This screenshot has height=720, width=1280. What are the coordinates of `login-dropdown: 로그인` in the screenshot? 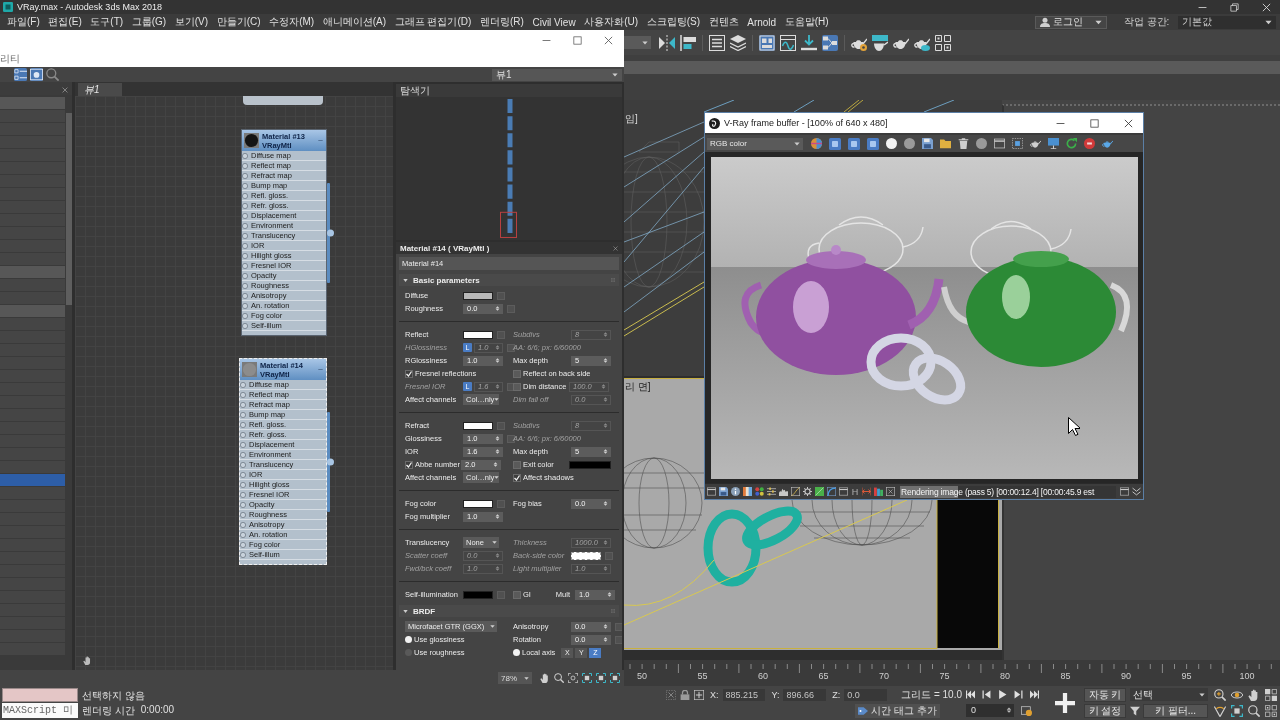 It's located at (1071, 22).